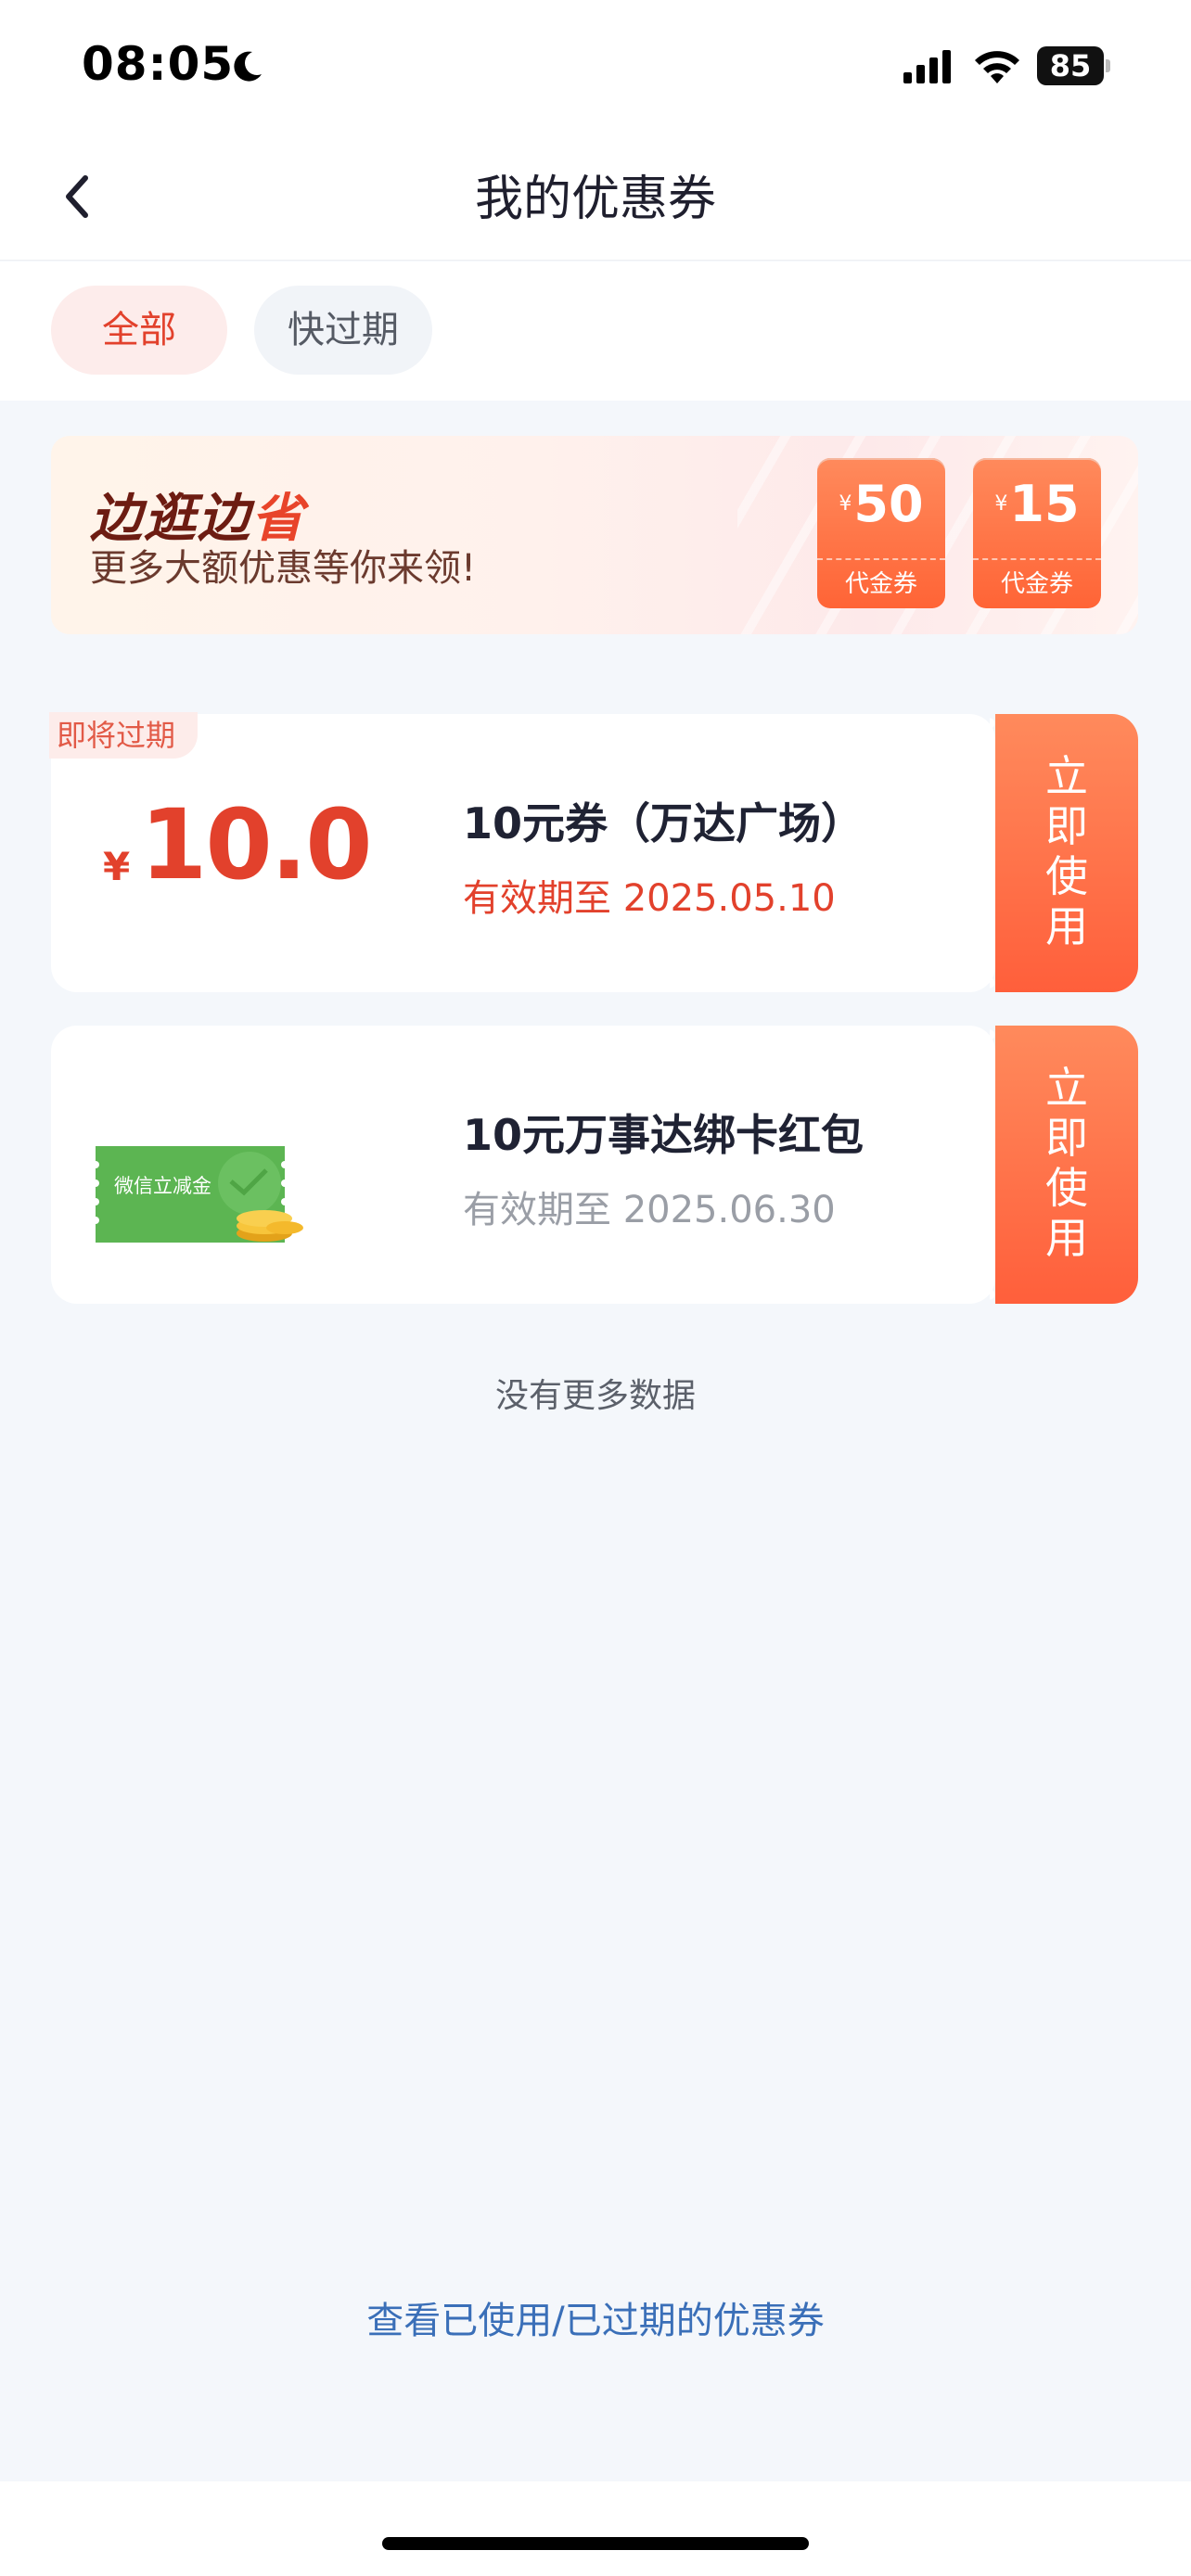 The height and width of the screenshot is (2576, 1191). I want to click on voucher-amount: ¥15, so click(1037, 504).